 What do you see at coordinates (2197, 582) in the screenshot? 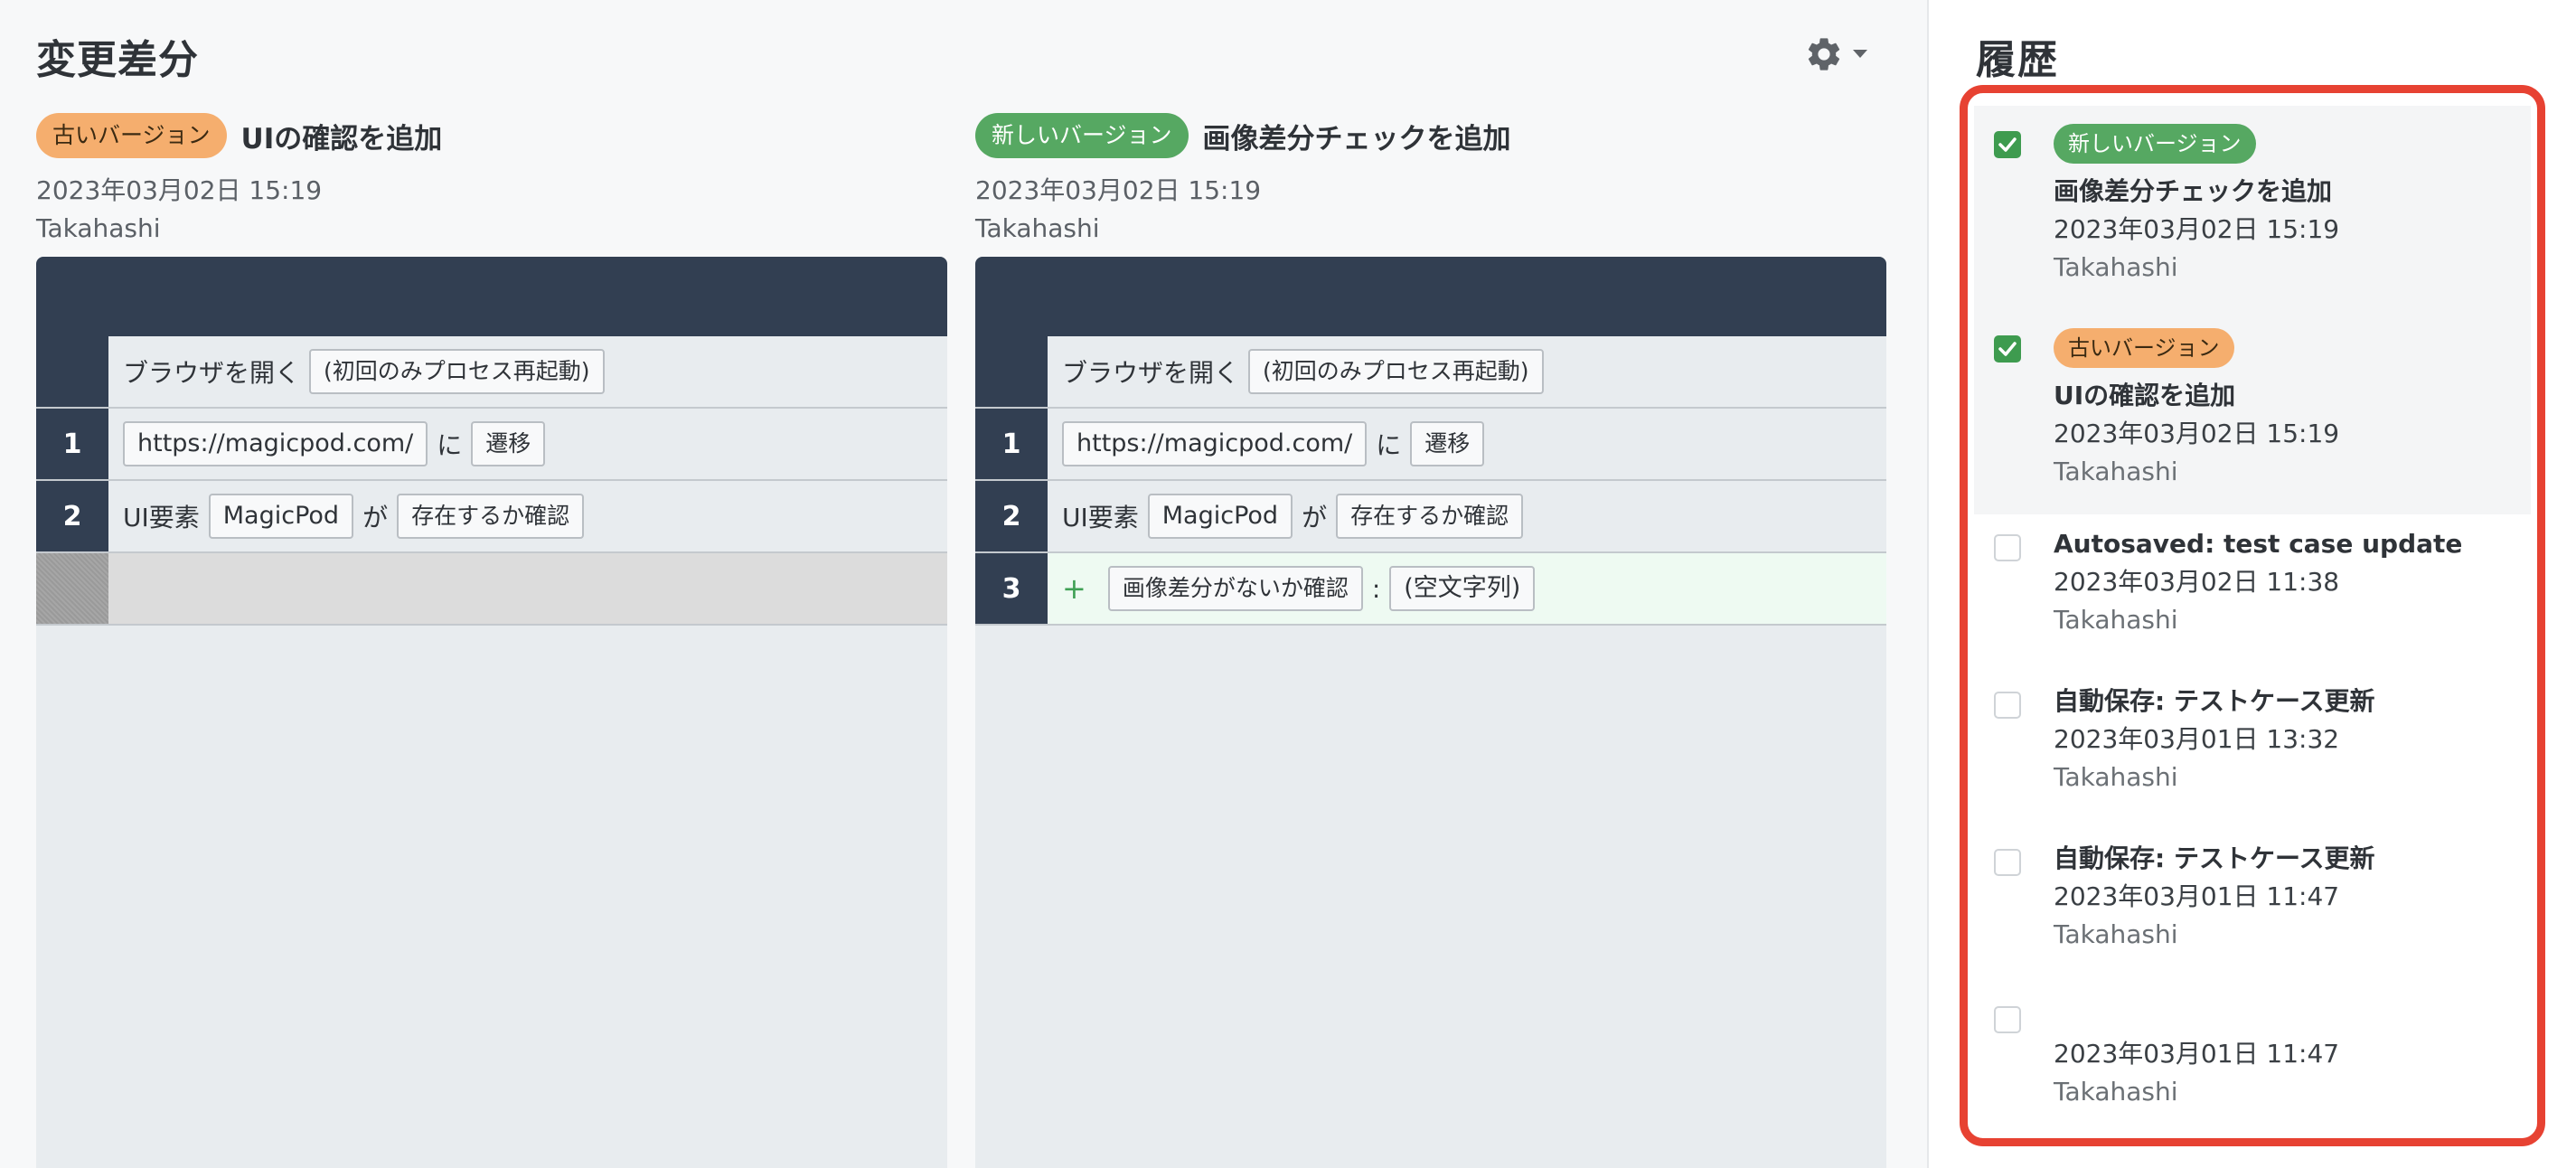
I see `history-item-date: 2023年03月02日 11:38` at bounding box center [2197, 582].